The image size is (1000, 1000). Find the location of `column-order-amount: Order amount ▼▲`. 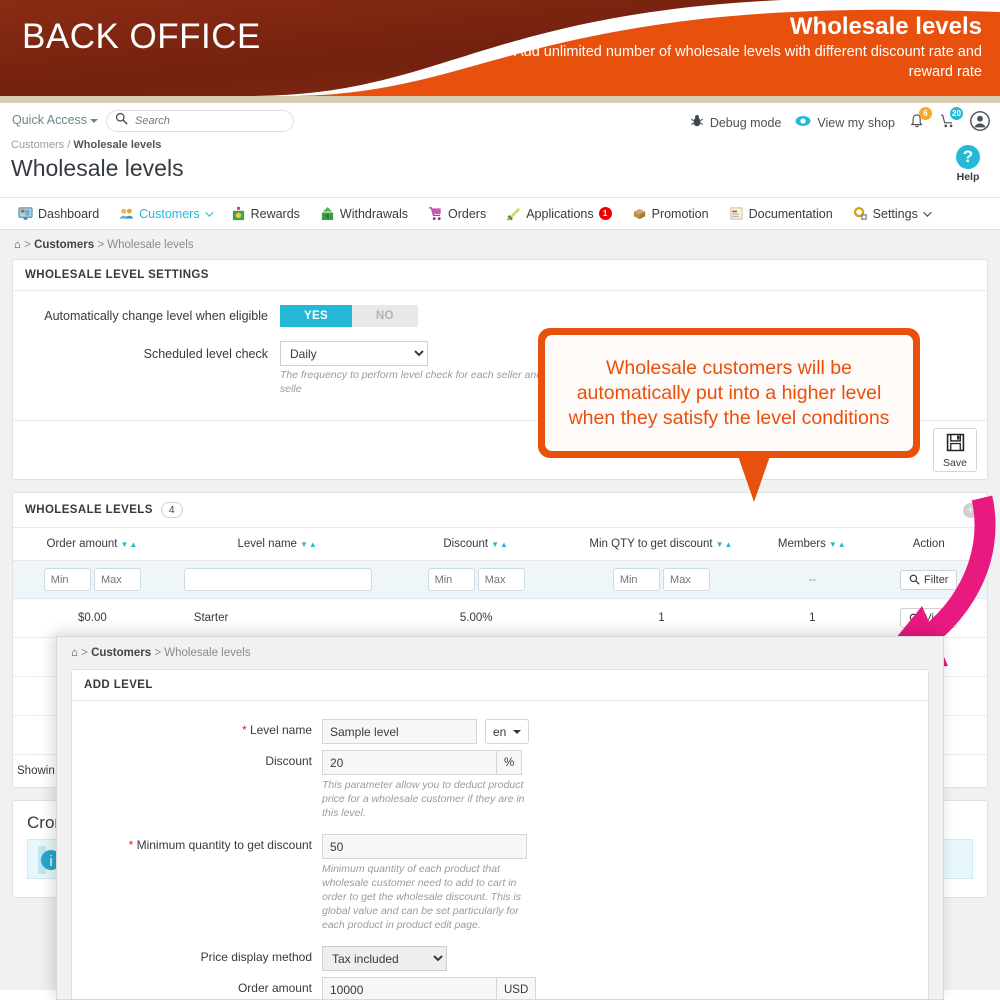

column-order-amount: Order amount ▼▲ is located at coordinates (92, 544).